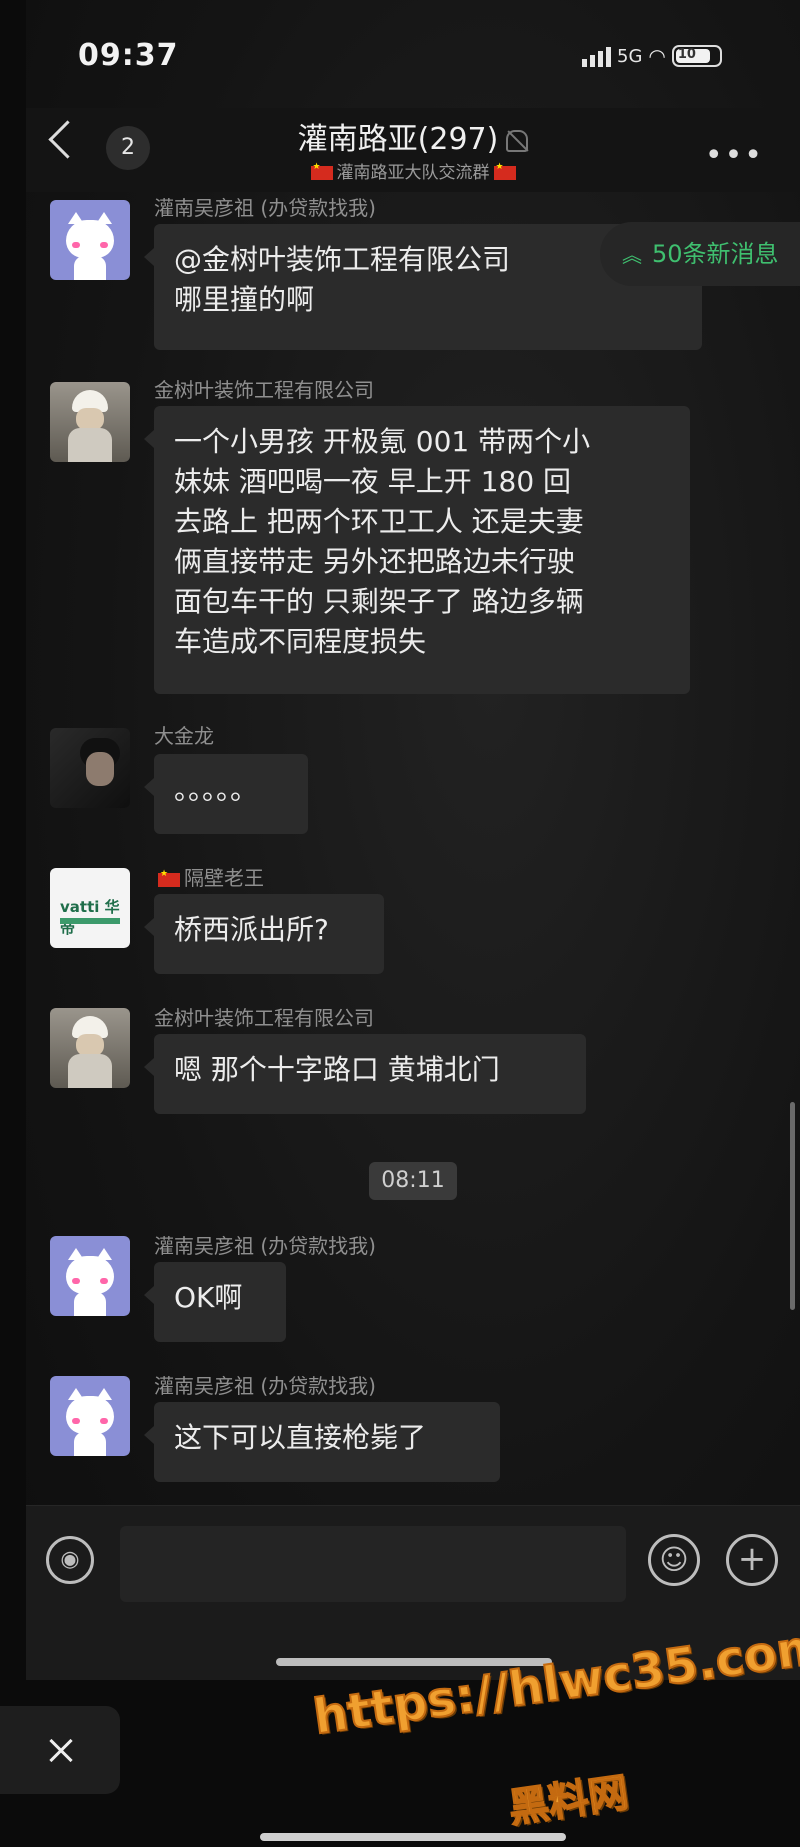 This screenshot has width=800, height=1847. What do you see at coordinates (413, 170) in the screenshot?
I see `group-subtitle: 灌南路亚大队交流群` at bounding box center [413, 170].